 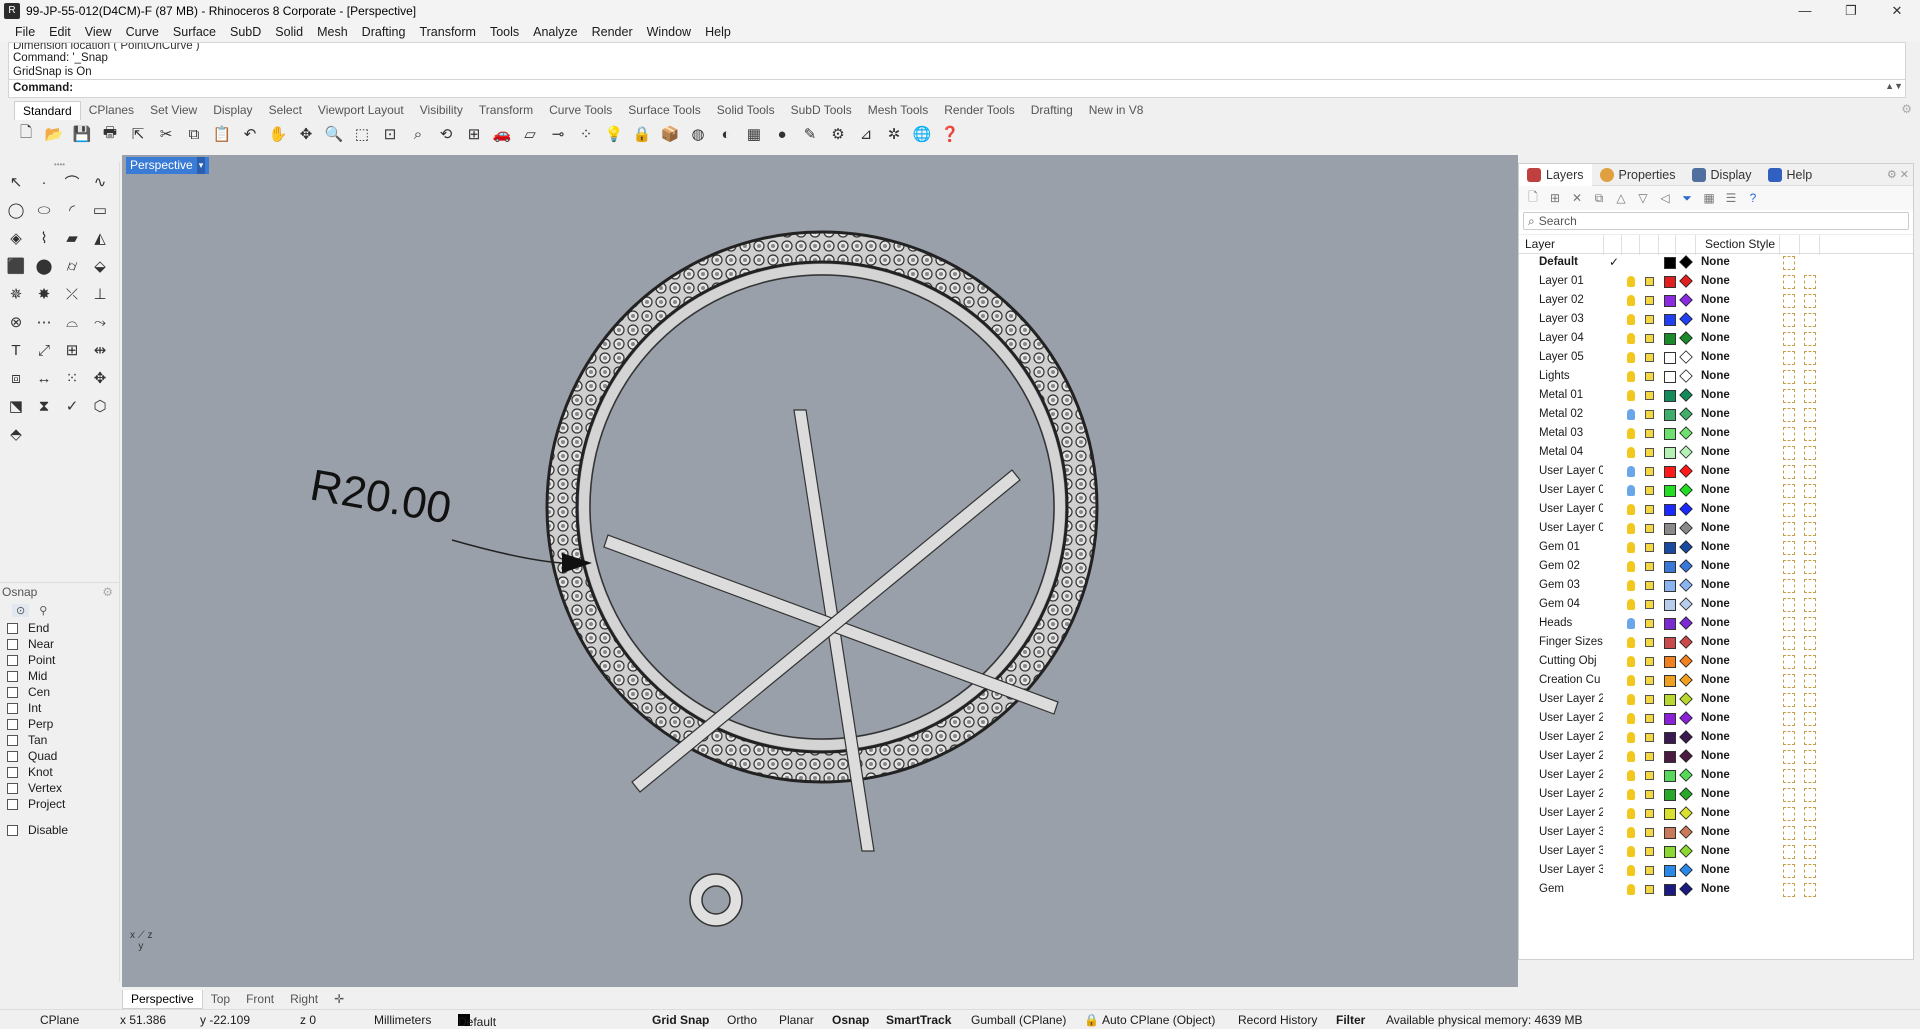 I want to click on layer-name: Gem 03, so click(x=1571, y=585).